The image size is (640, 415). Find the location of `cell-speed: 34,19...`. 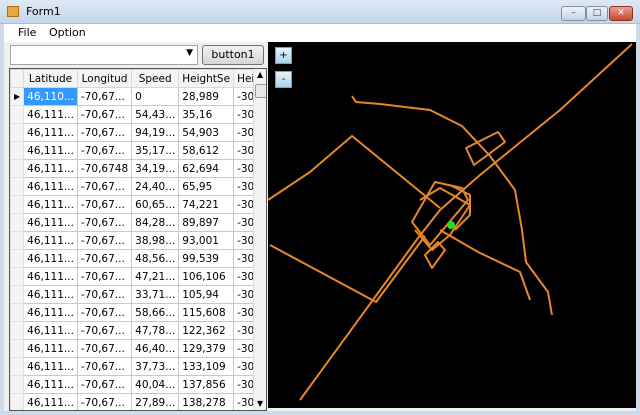

cell-speed: 34,19... is located at coordinates (155, 168).